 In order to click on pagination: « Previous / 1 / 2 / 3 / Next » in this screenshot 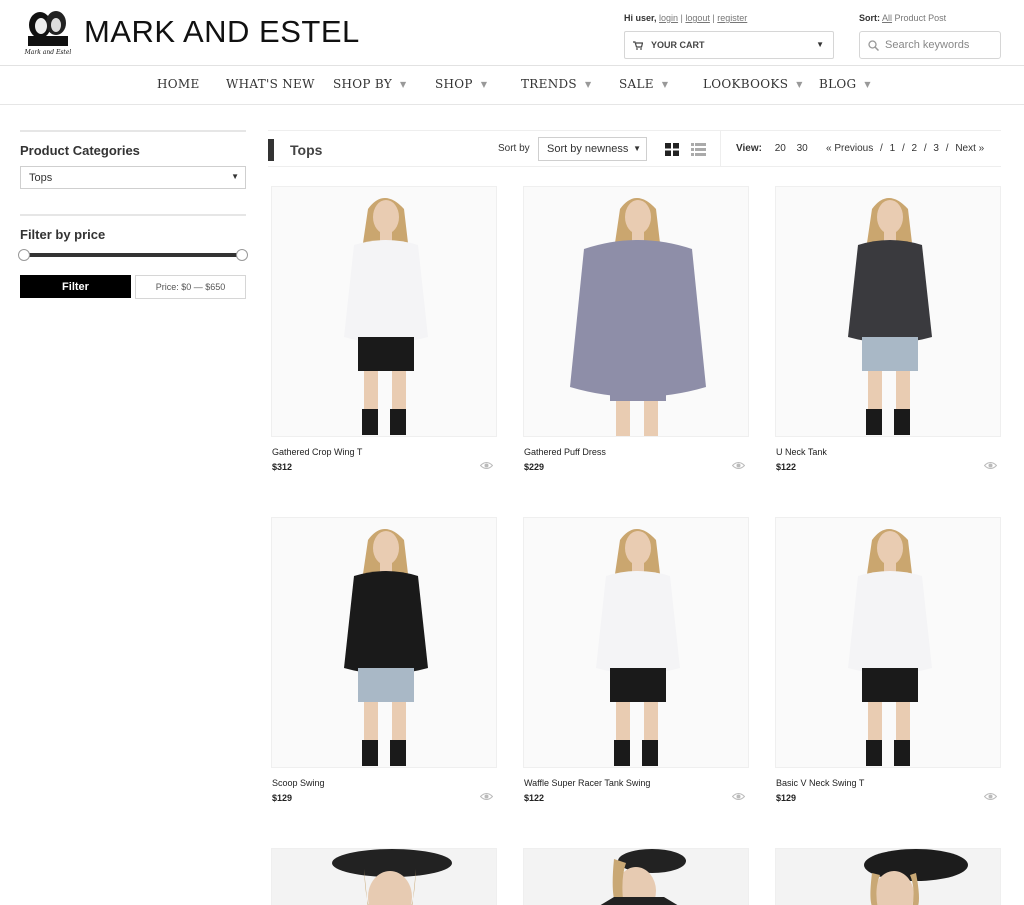, I will do `click(907, 148)`.